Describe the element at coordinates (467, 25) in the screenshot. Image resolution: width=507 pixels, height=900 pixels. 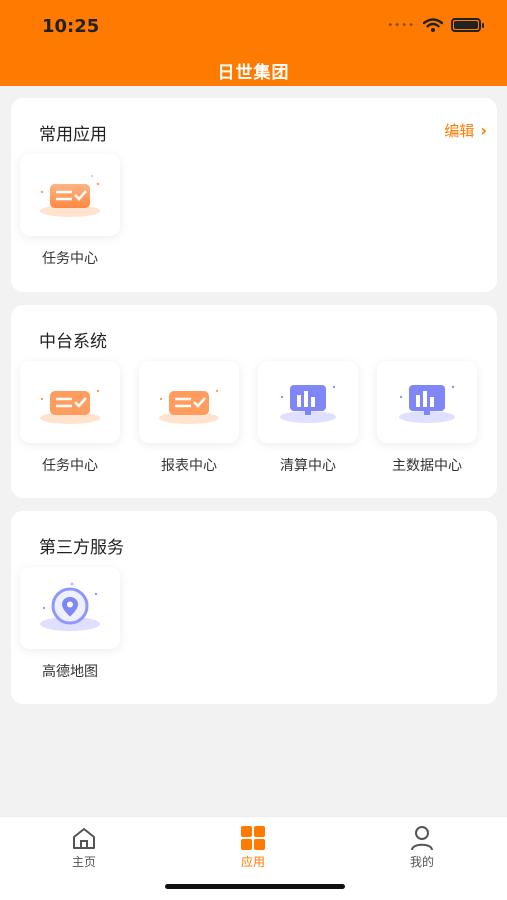
I see `battery-icon` at that location.